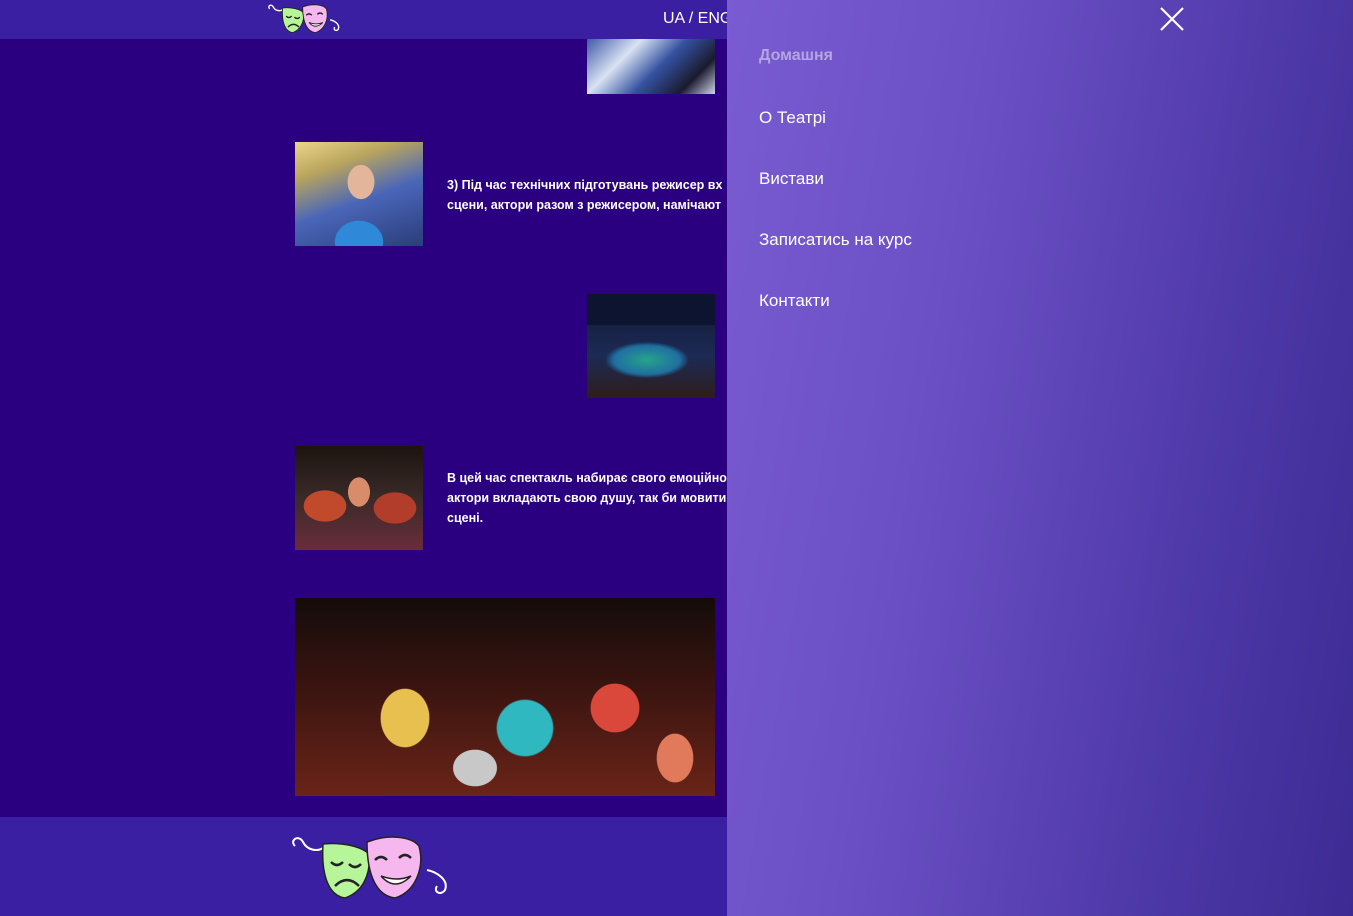  Describe the element at coordinates (505, 697) in the screenshot. I see `carnival-photo` at that location.